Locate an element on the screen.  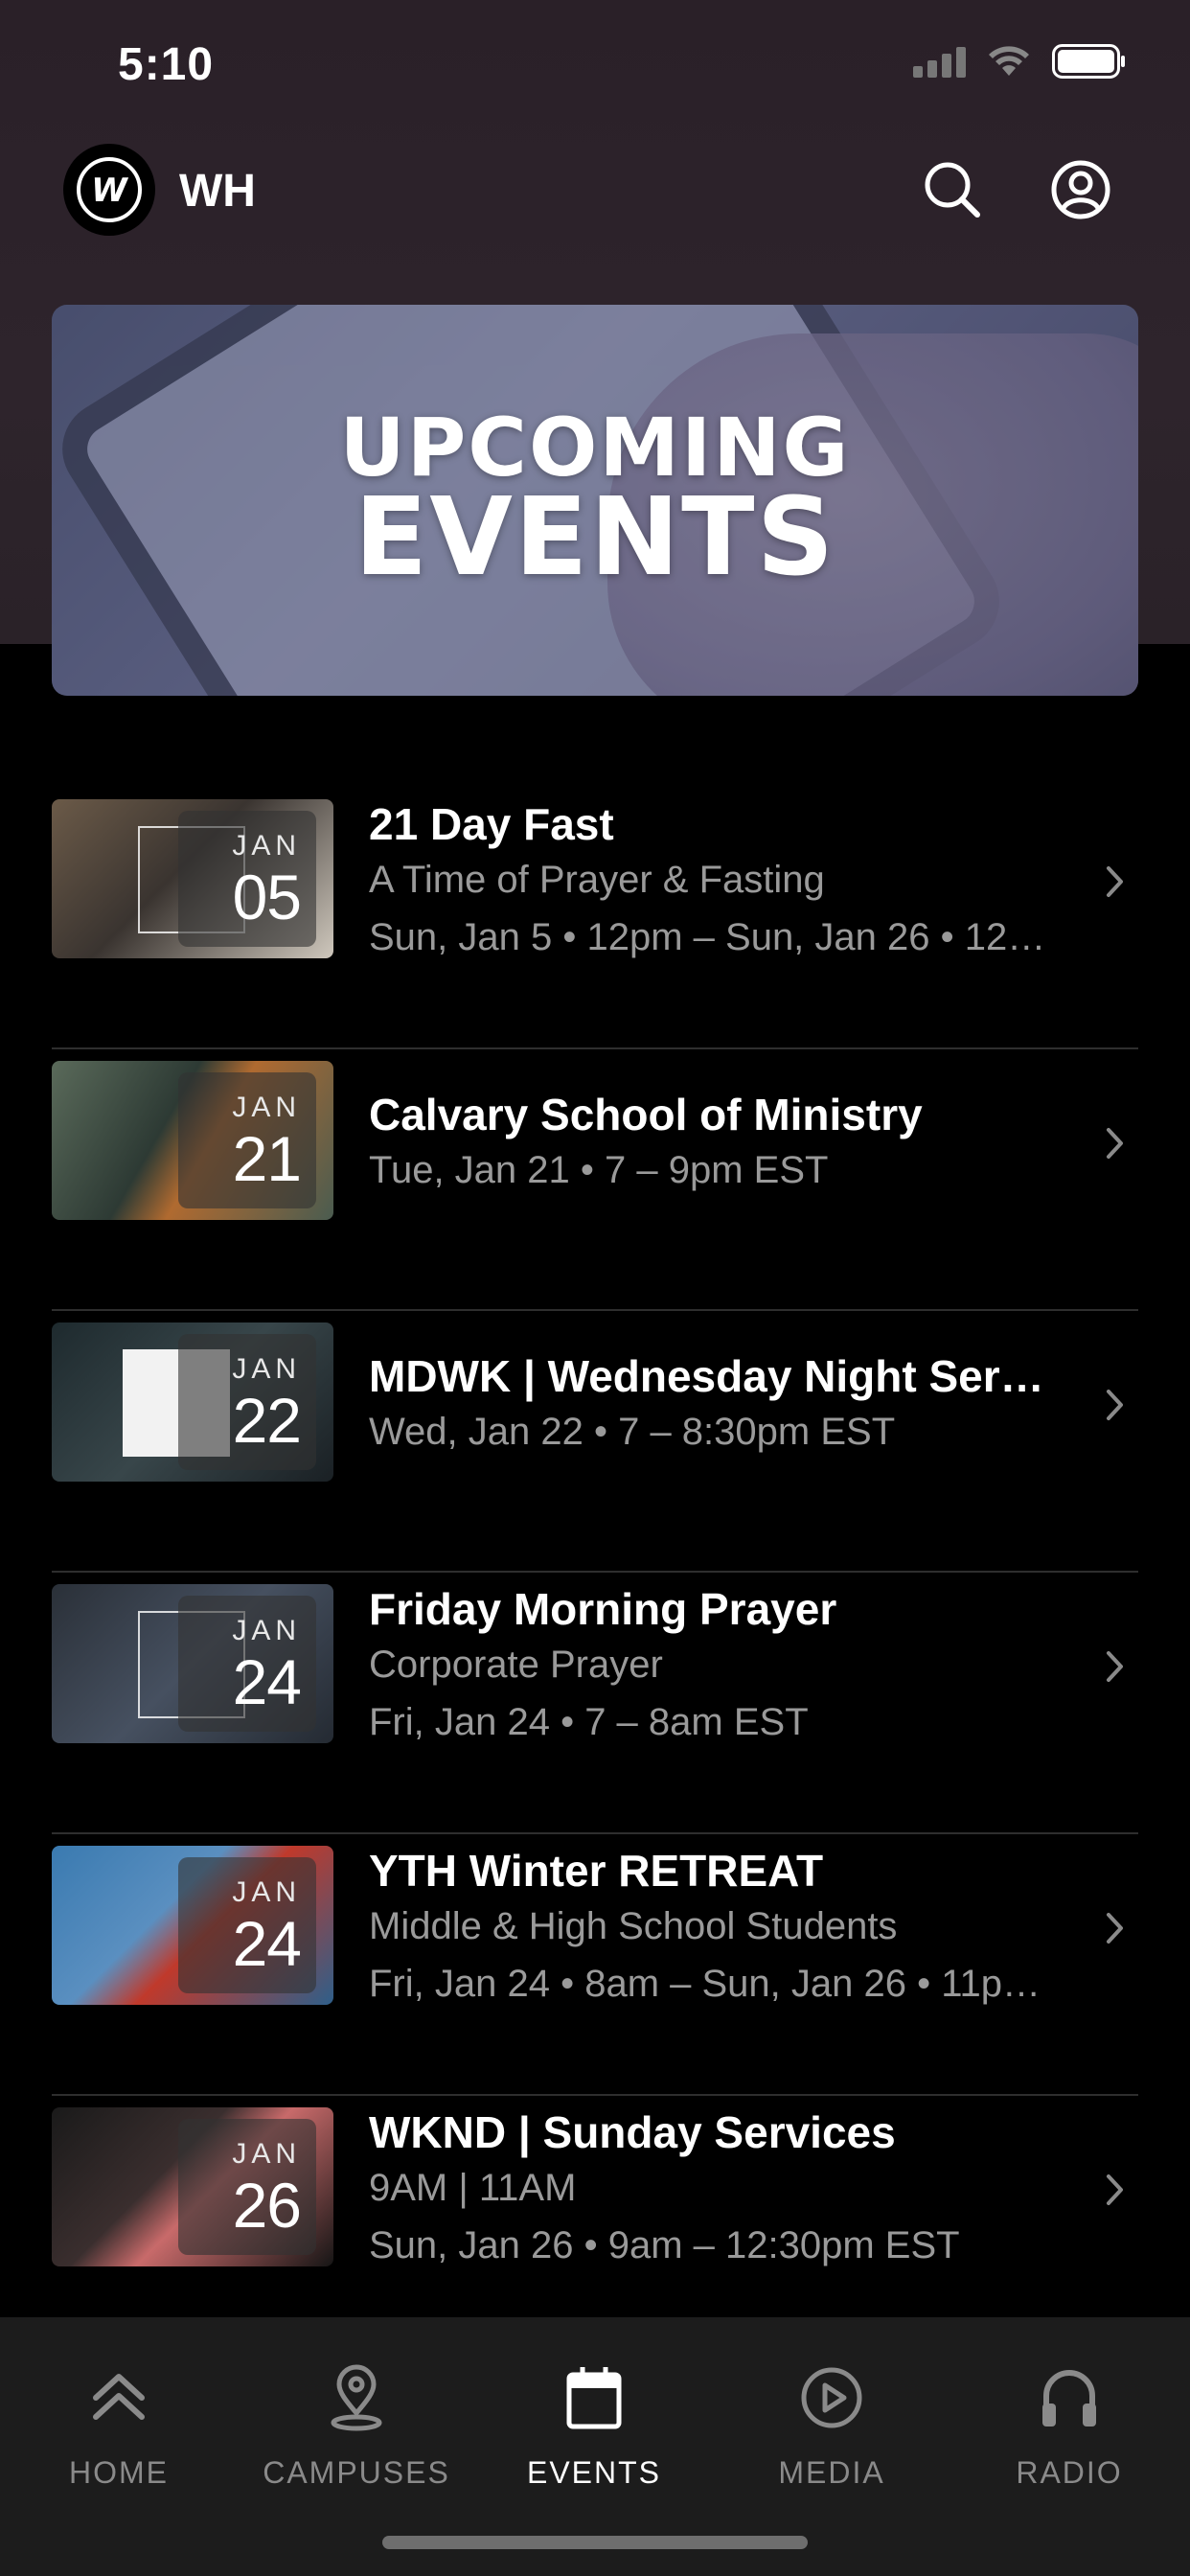
event-date-badge: JAN 05 is located at coordinates (247, 879).